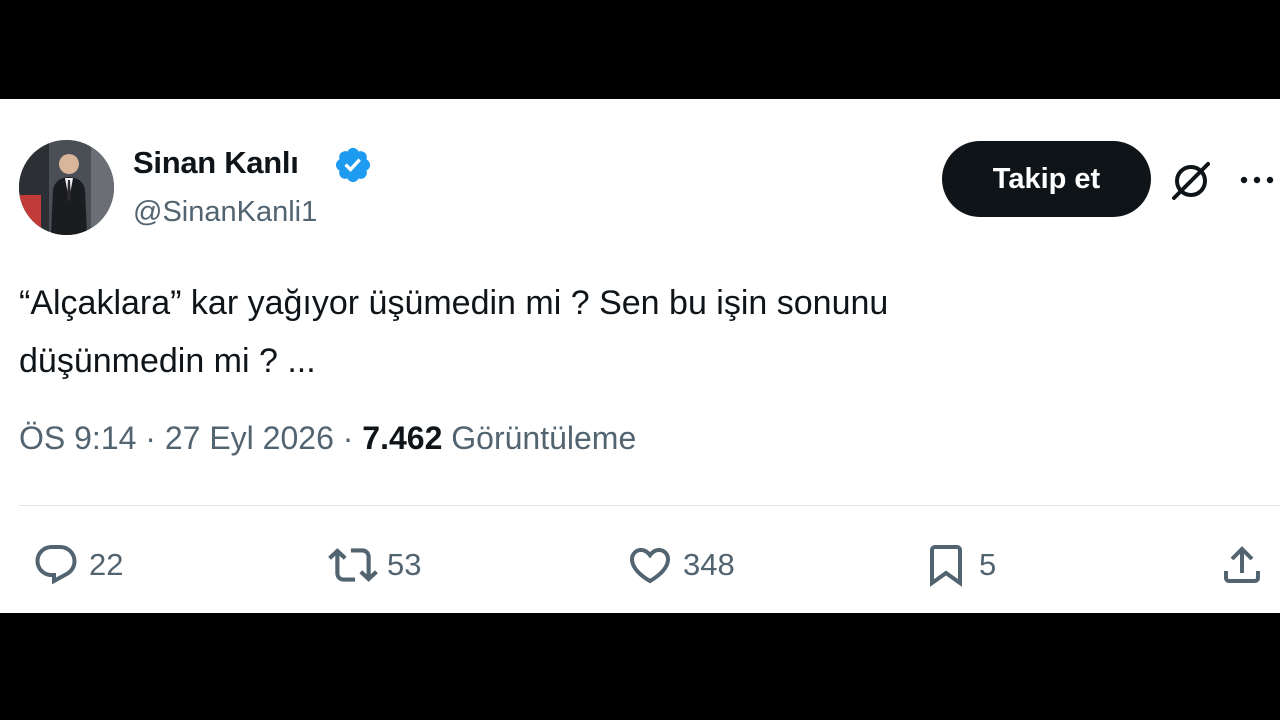  Describe the element at coordinates (106, 564) in the screenshot. I see `reply-count: 22` at that location.